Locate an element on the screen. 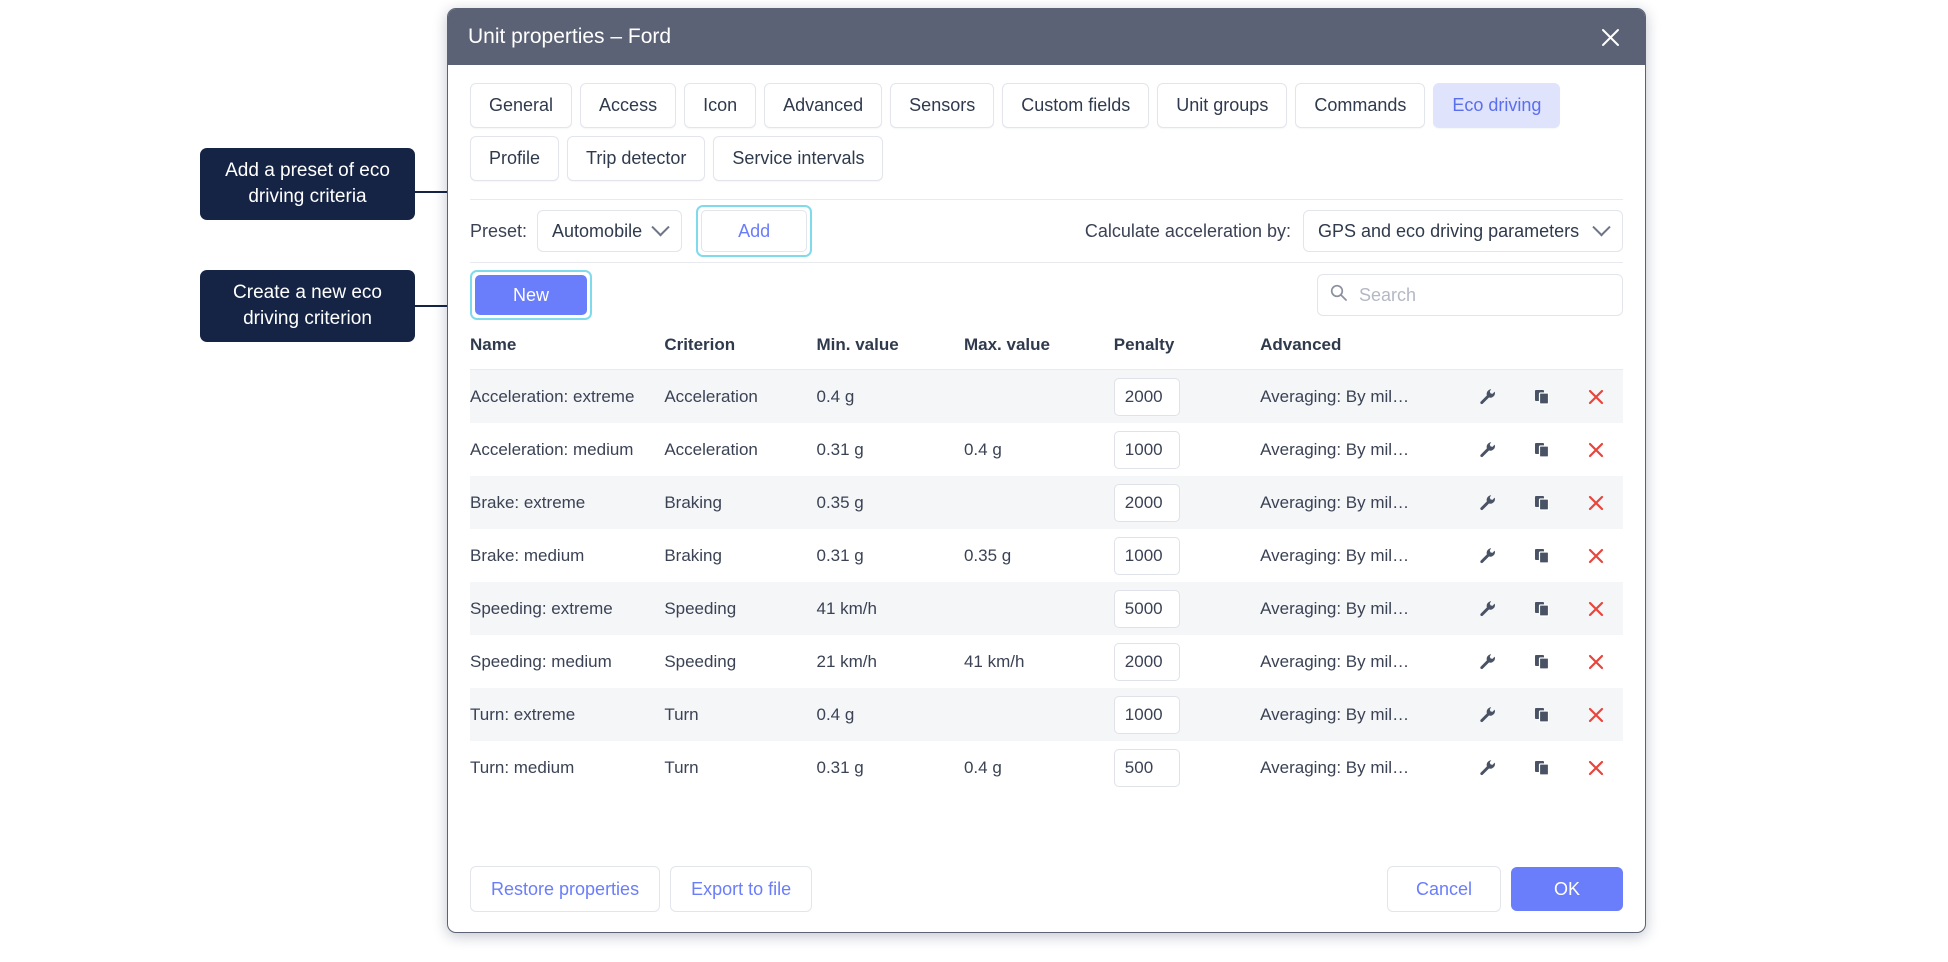 The height and width of the screenshot is (962, 1948). search-box is located at coordinates (1470, 295).